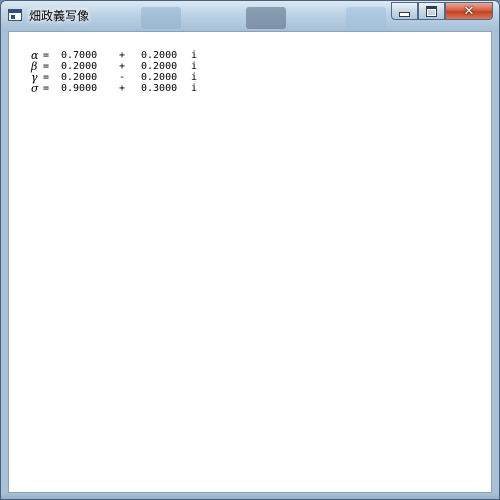  I want to click on minimize-button, so click(404, 11).